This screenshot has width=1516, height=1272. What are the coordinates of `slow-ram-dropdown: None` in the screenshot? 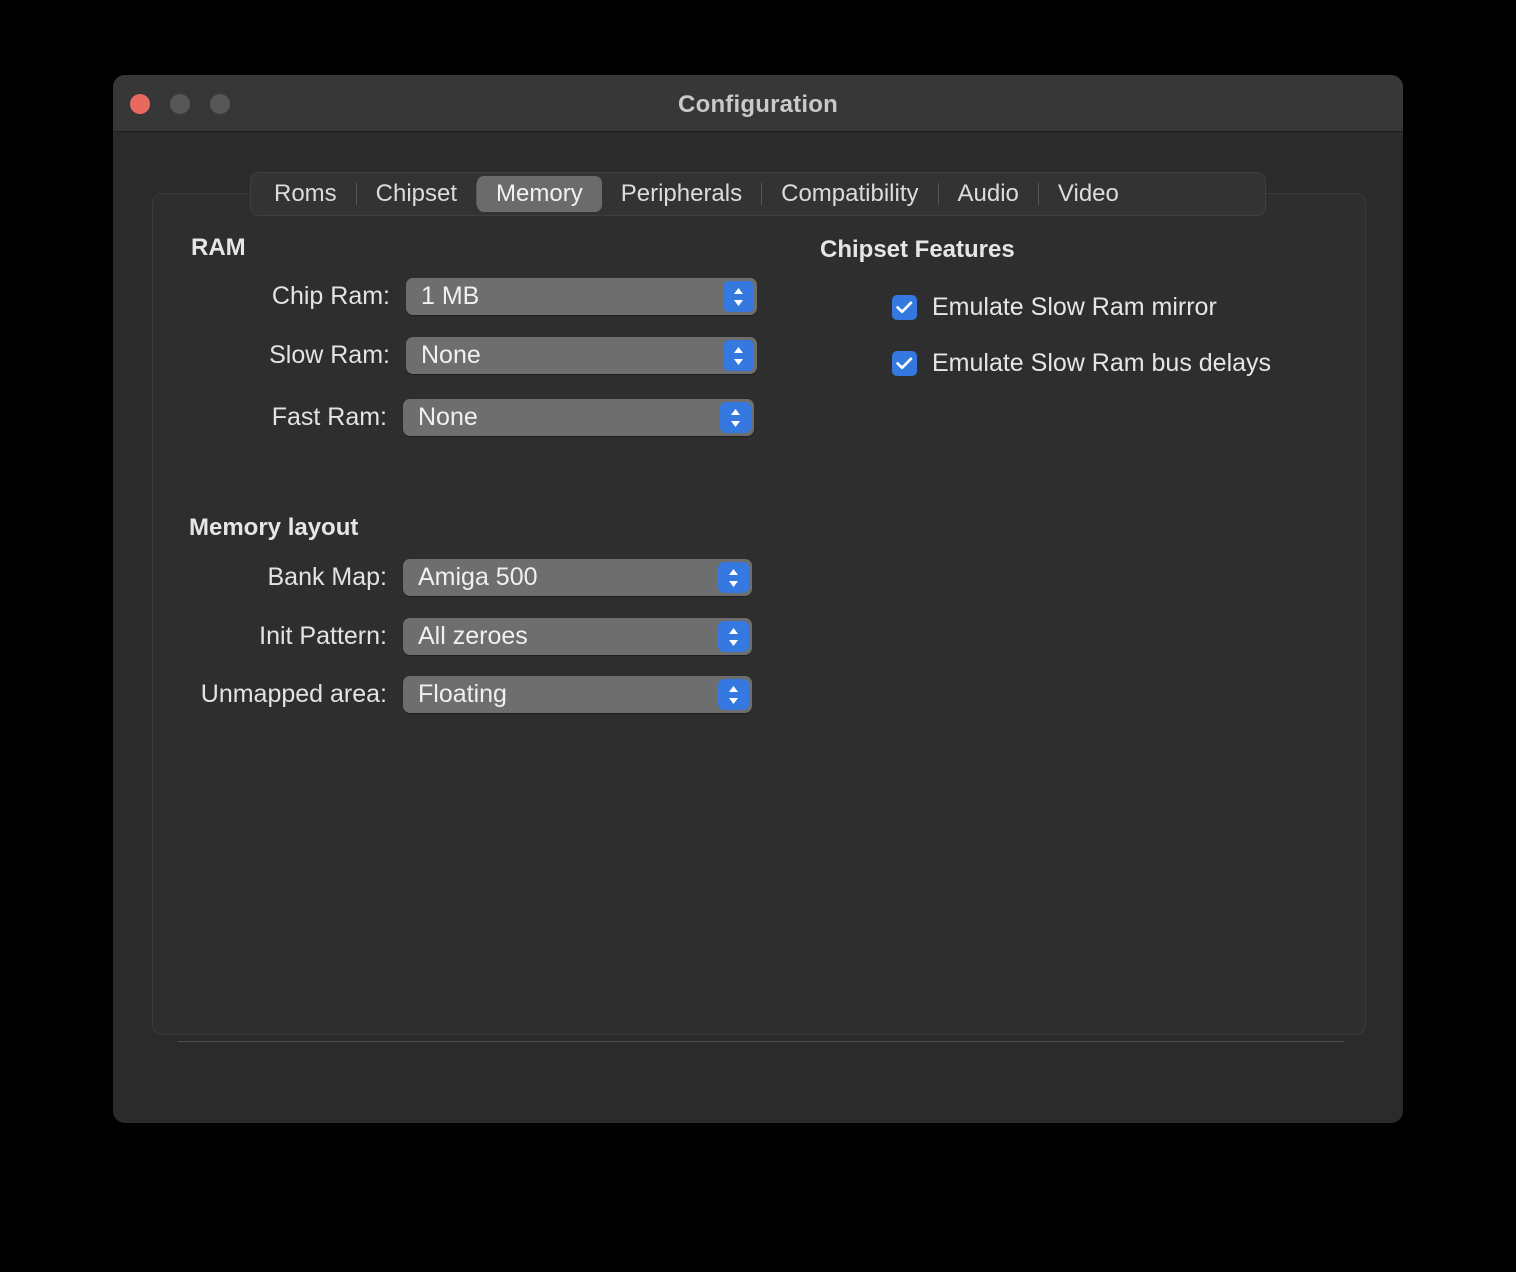 It's located at (581, 355).